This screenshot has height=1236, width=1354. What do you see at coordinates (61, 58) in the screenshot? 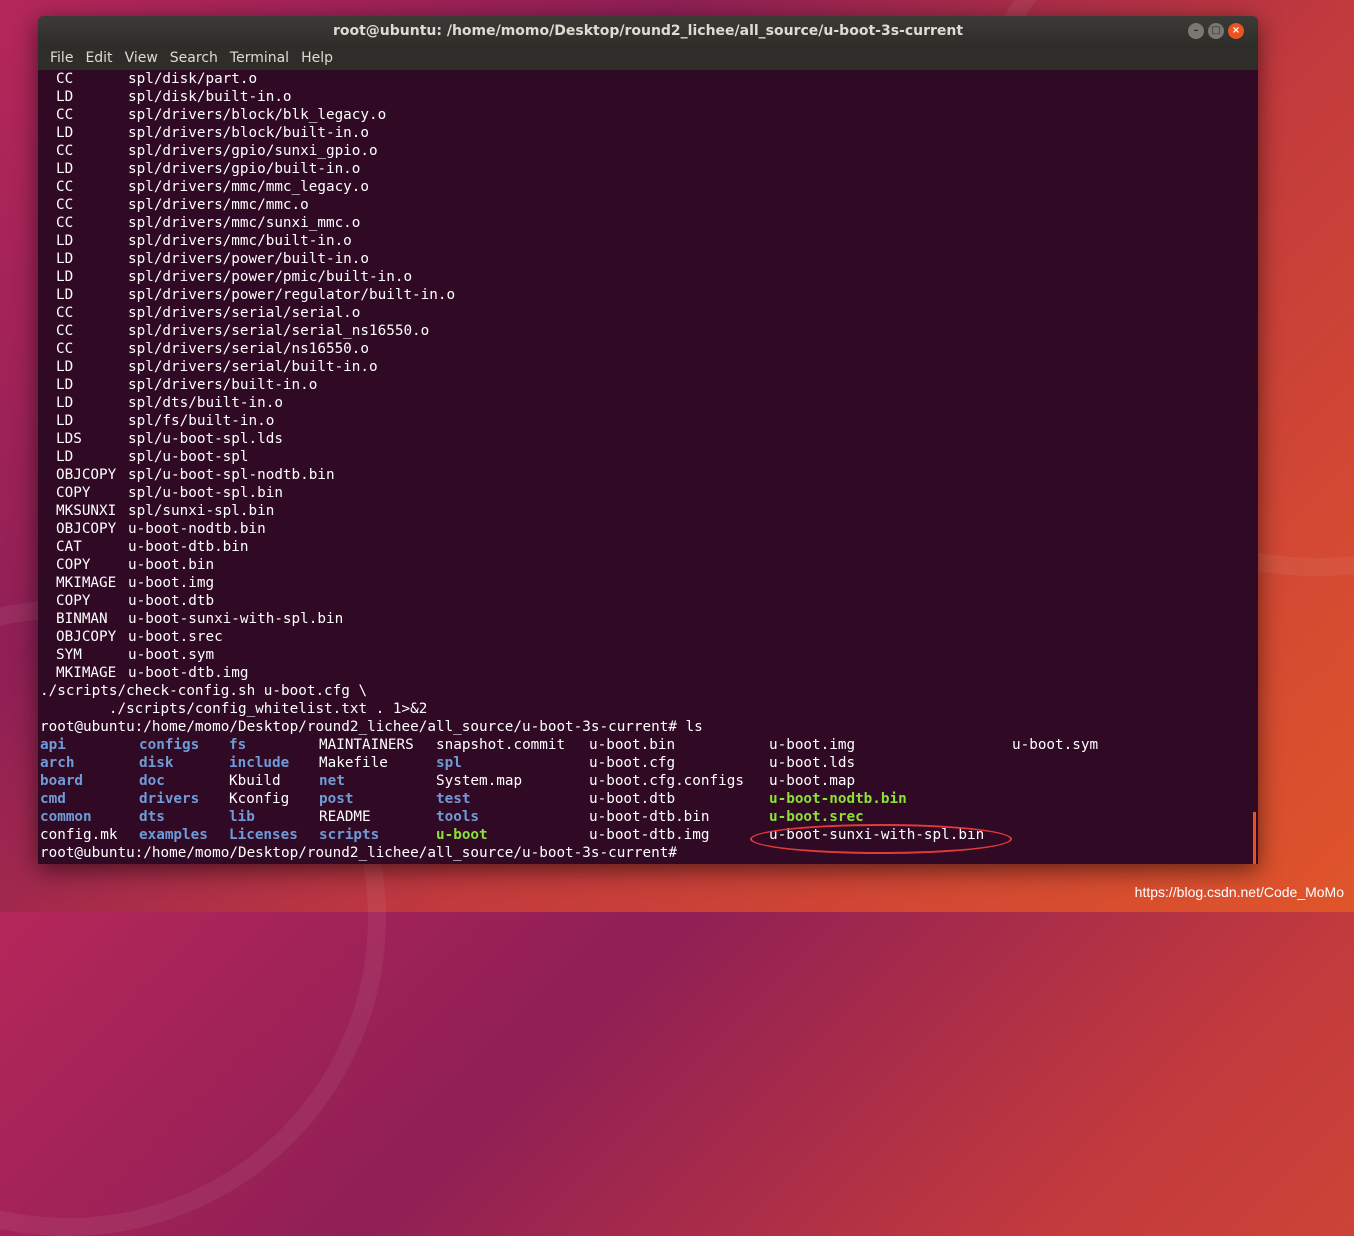
I see `menu-file: File` at bounding box center [61, 58].